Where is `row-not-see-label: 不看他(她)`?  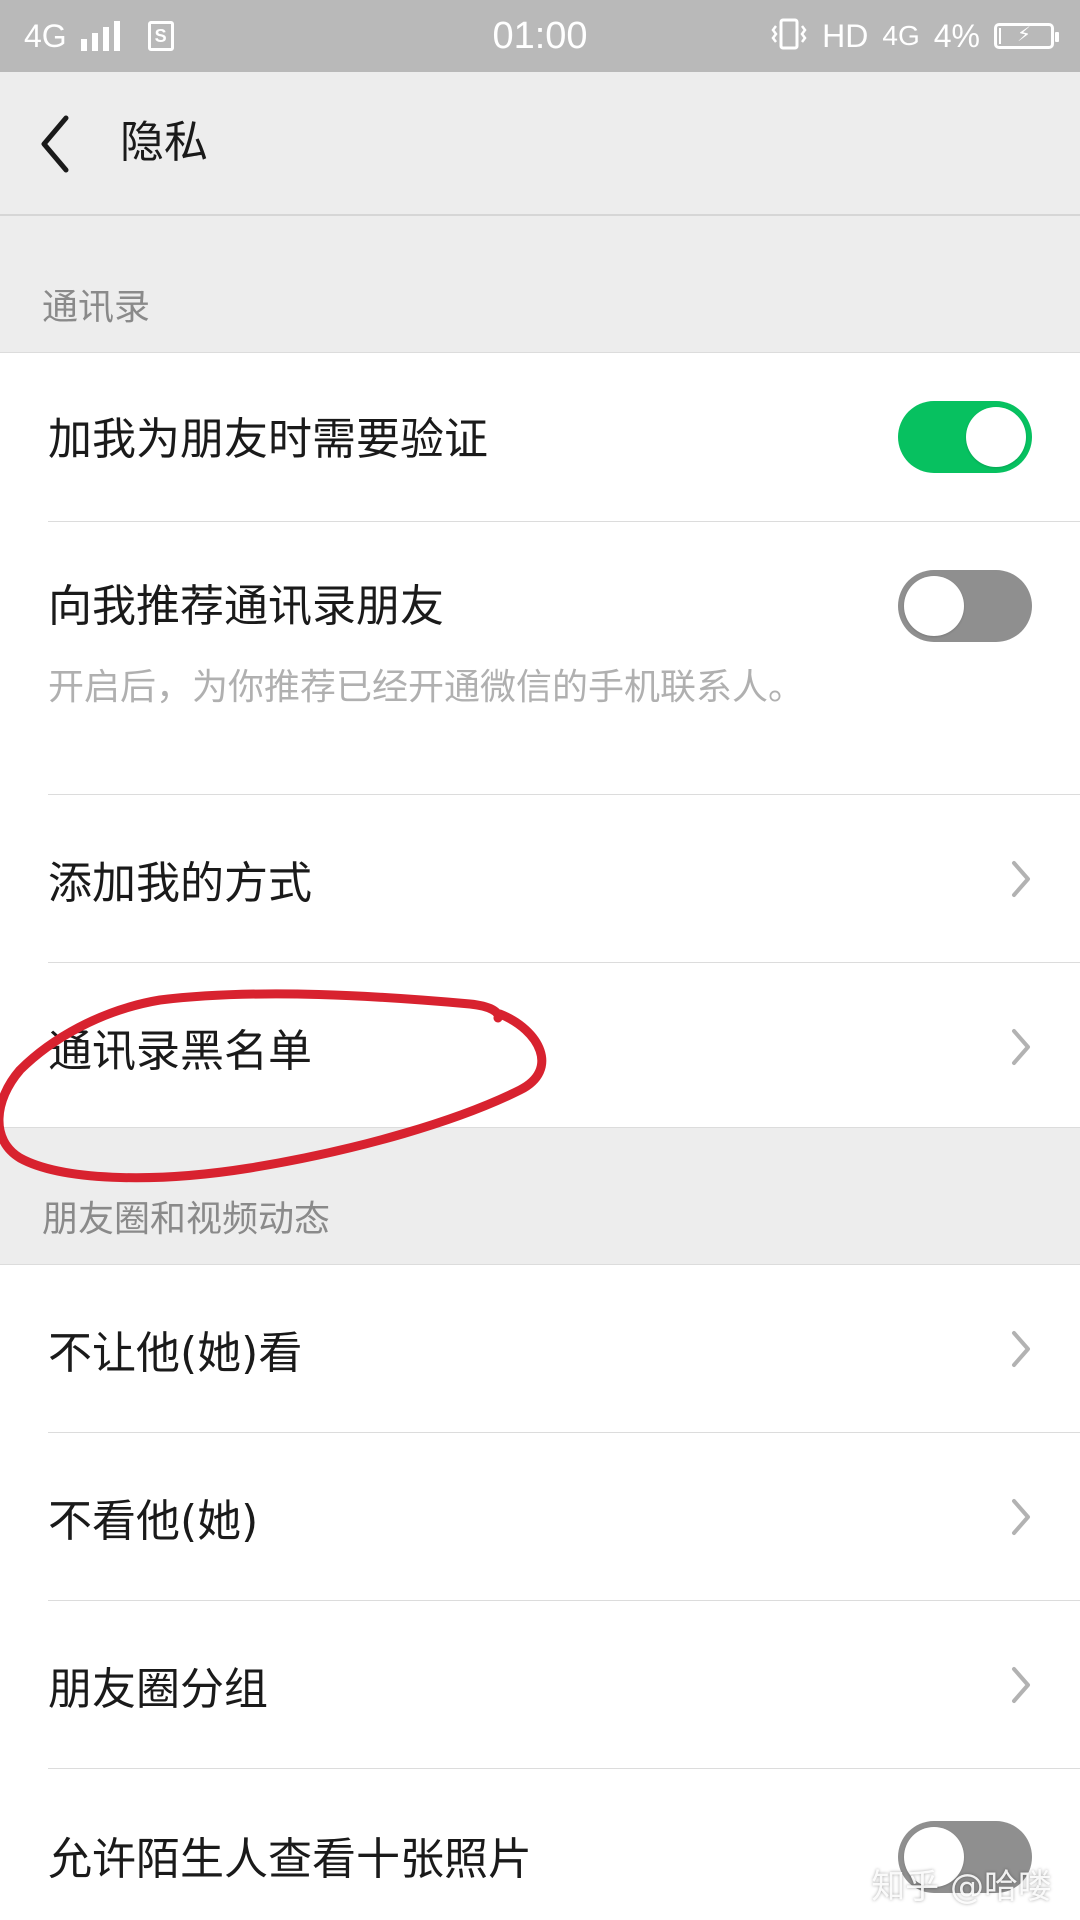 row-not-see-label: 不看他(她) is located at coordinates (153, 1521).